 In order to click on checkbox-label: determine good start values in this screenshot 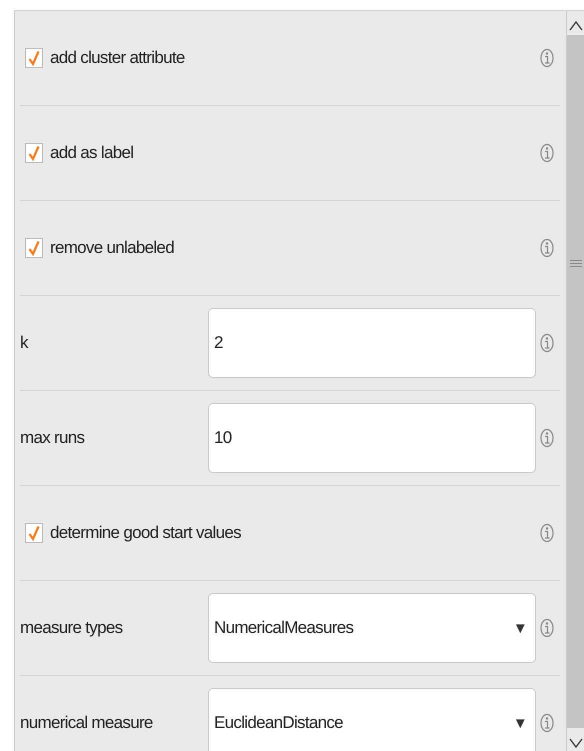, I will do `click(145, 533)`.